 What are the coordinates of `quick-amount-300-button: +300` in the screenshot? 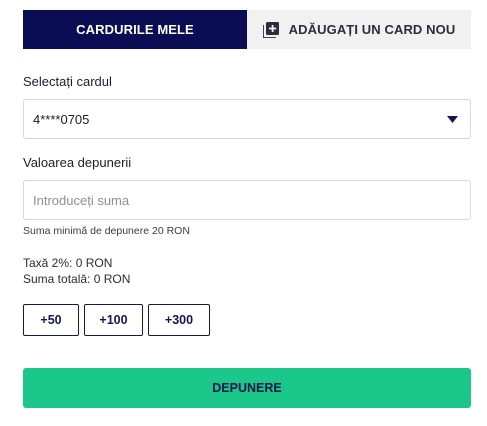 It's located at (179, 320).